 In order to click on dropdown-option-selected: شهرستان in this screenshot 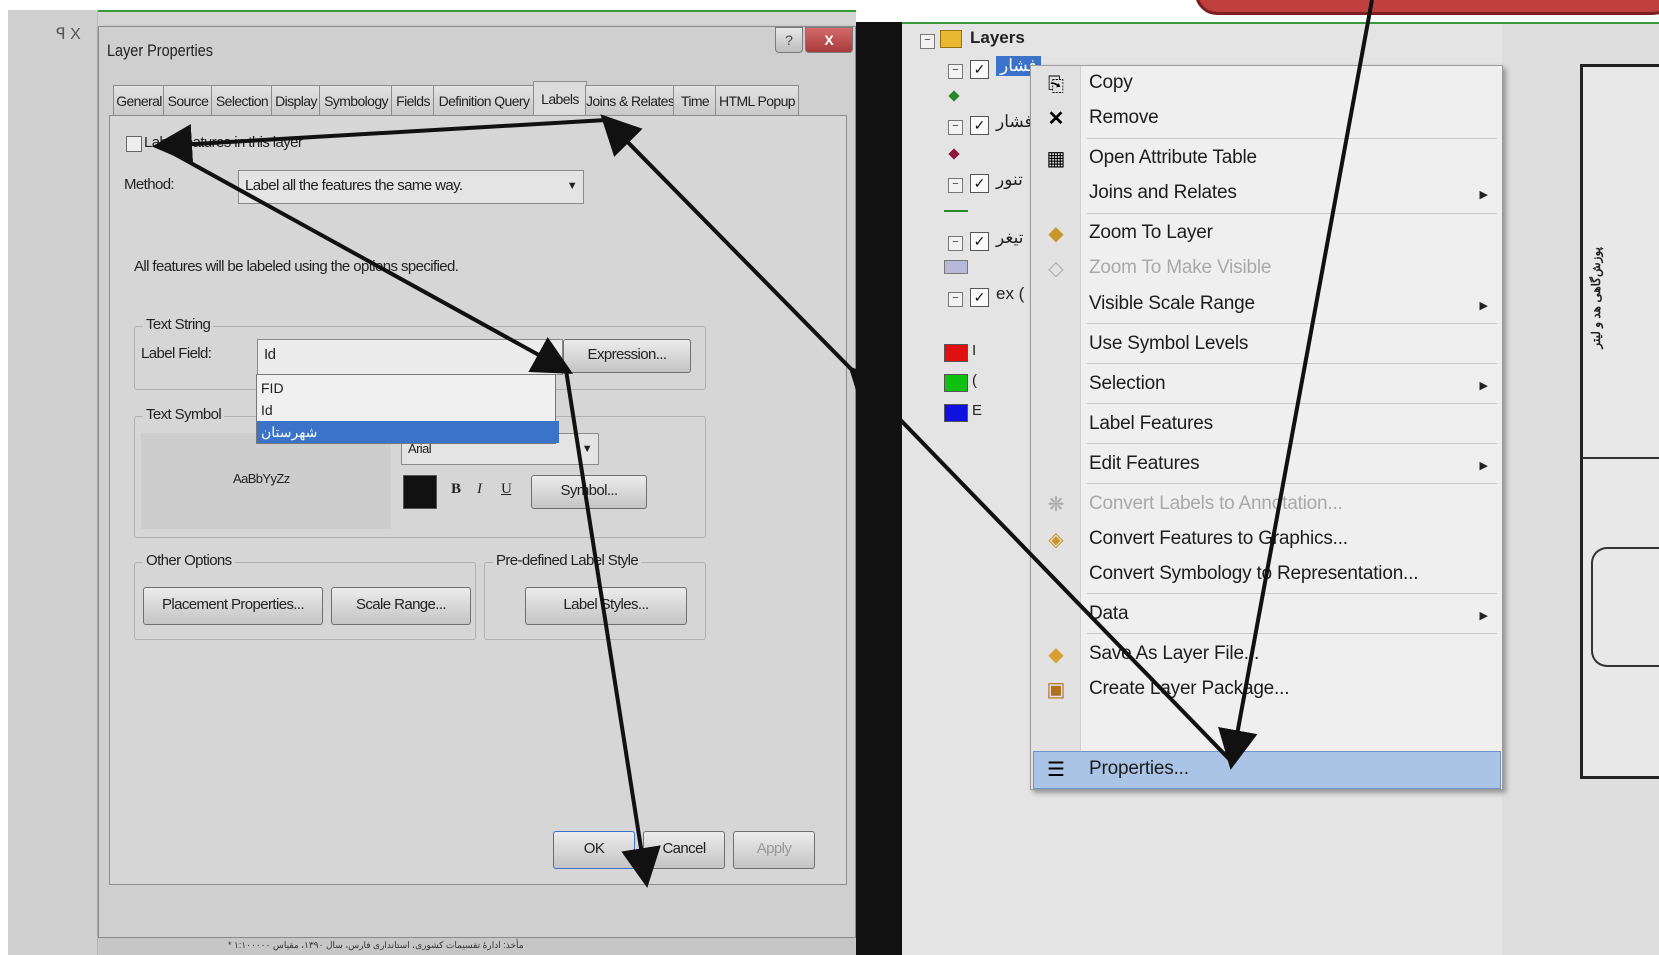, I will do `click(408, 432)`.